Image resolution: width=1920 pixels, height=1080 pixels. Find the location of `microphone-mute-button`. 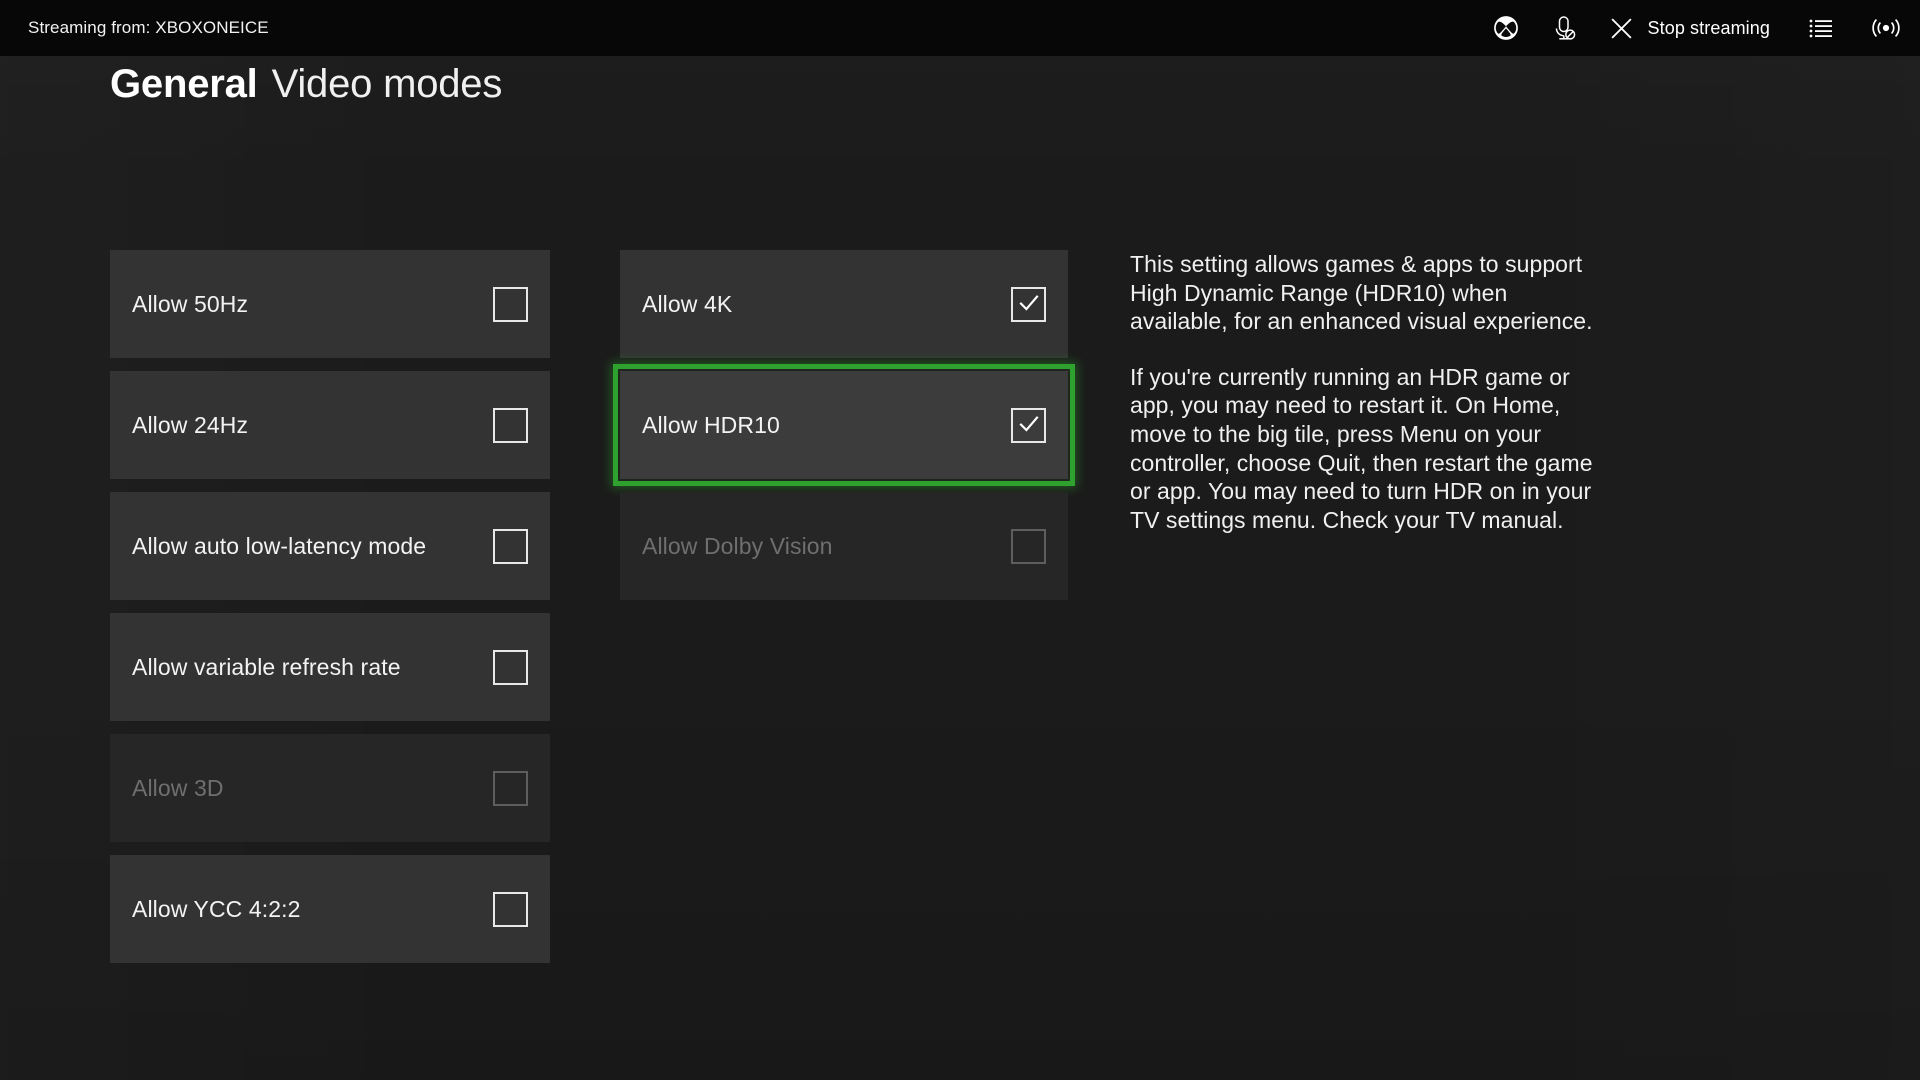

microphone-mute-button is located at coordinates (1564, 28).